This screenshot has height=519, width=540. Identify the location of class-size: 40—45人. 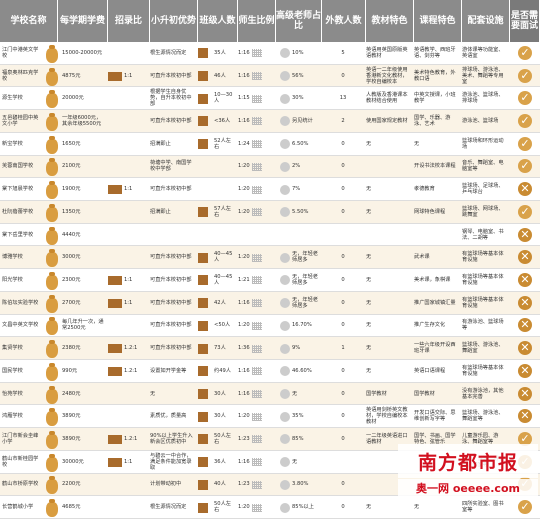
(217, 257).